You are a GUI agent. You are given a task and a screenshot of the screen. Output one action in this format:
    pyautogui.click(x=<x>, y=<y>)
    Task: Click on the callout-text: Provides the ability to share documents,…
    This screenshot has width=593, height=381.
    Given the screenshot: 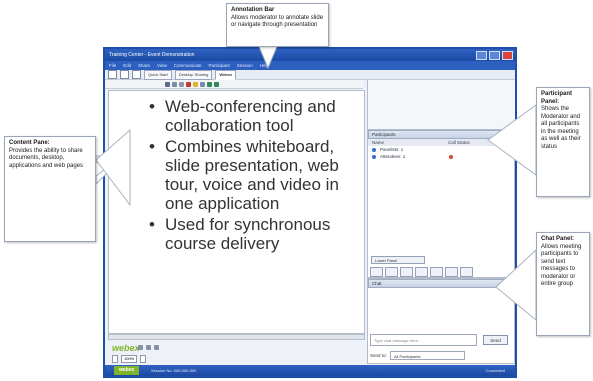 What is the action you would take?
    pyautogui.click(x=46, y=158)
    